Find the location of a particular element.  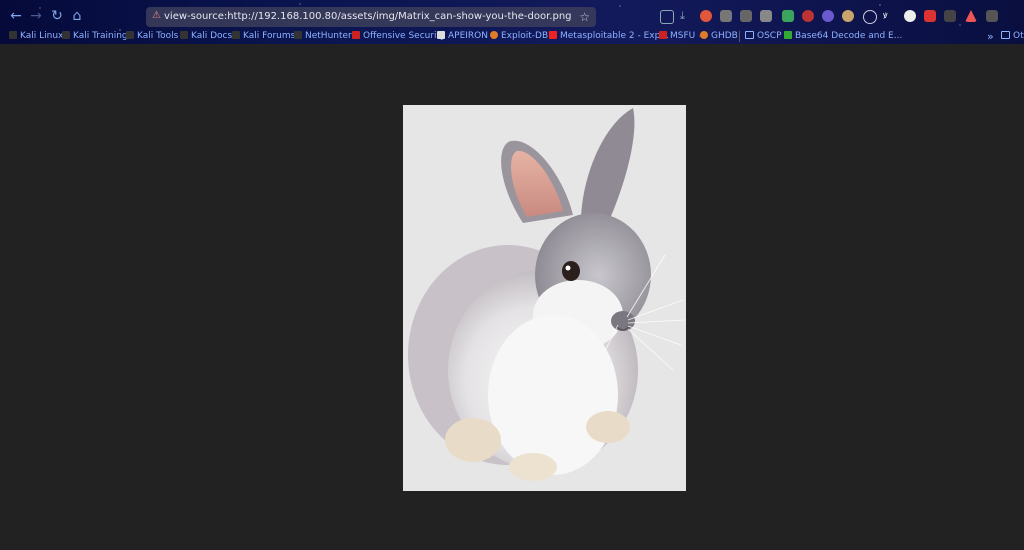

bookmark-item: Kali Training is located at coordinates (95, 36).